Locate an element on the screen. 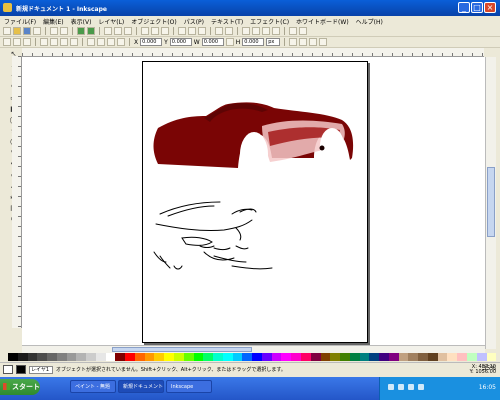  horizontal-scroll-thumb is located at coordinates (182, 349).